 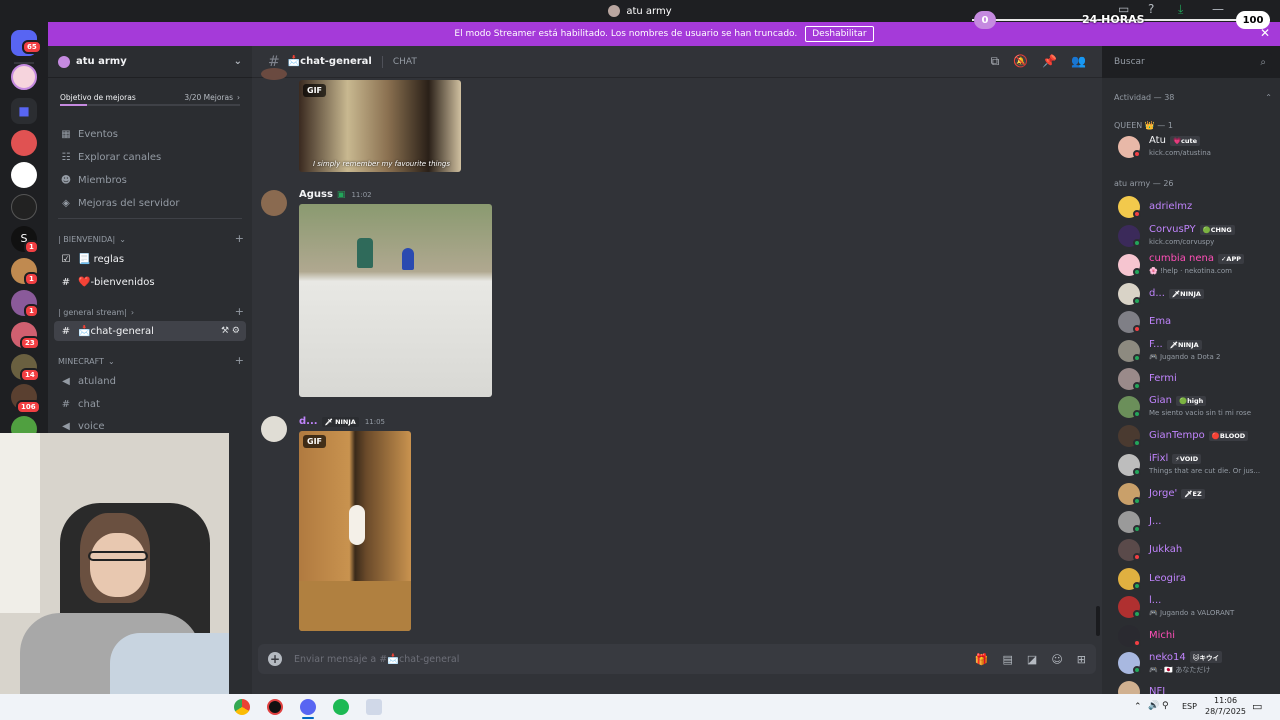 What do you see at coordinates (150, 180) in the screenshot?
I see `nav-members: ☻ Miembros` at bounding box center [150, 180].